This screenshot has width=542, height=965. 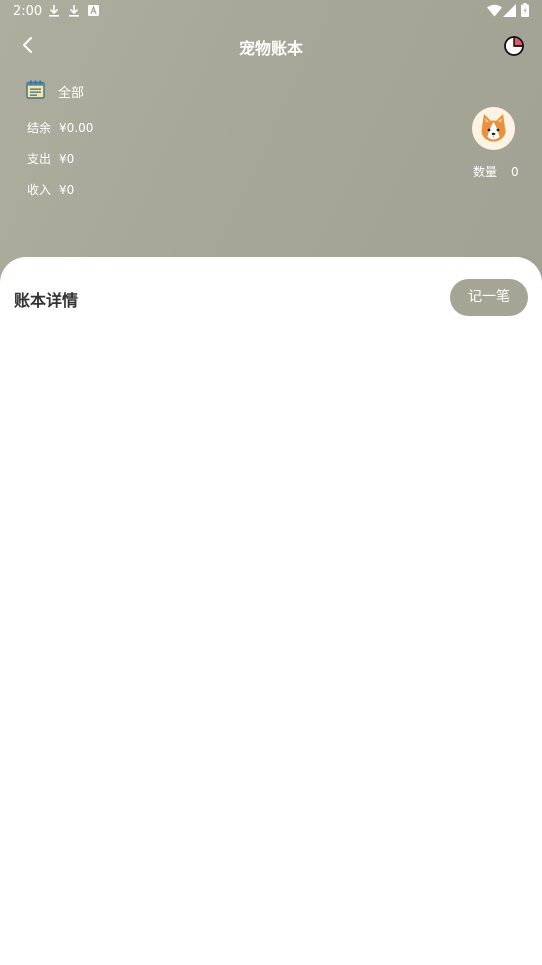 What do you see at coordinates (67, 190) in the screenshot?
I see `income-value: ¥0` at bounding box center [67, 190].